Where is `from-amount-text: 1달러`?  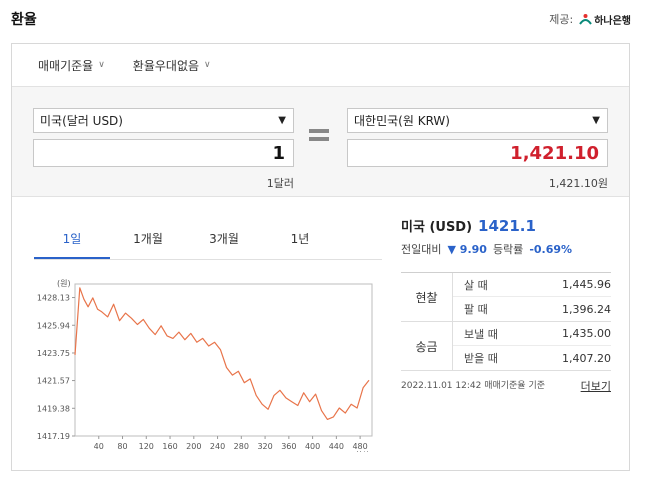 from-amount-text: 1달러 is located at coordinates (280, 183).